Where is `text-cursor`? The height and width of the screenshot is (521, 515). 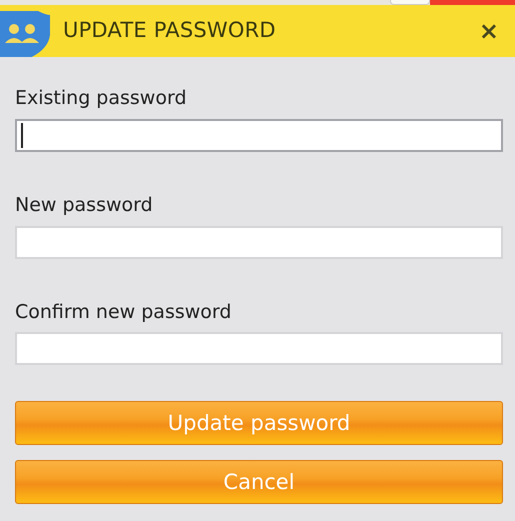 text-cursor is located at coordinates (22, 135).